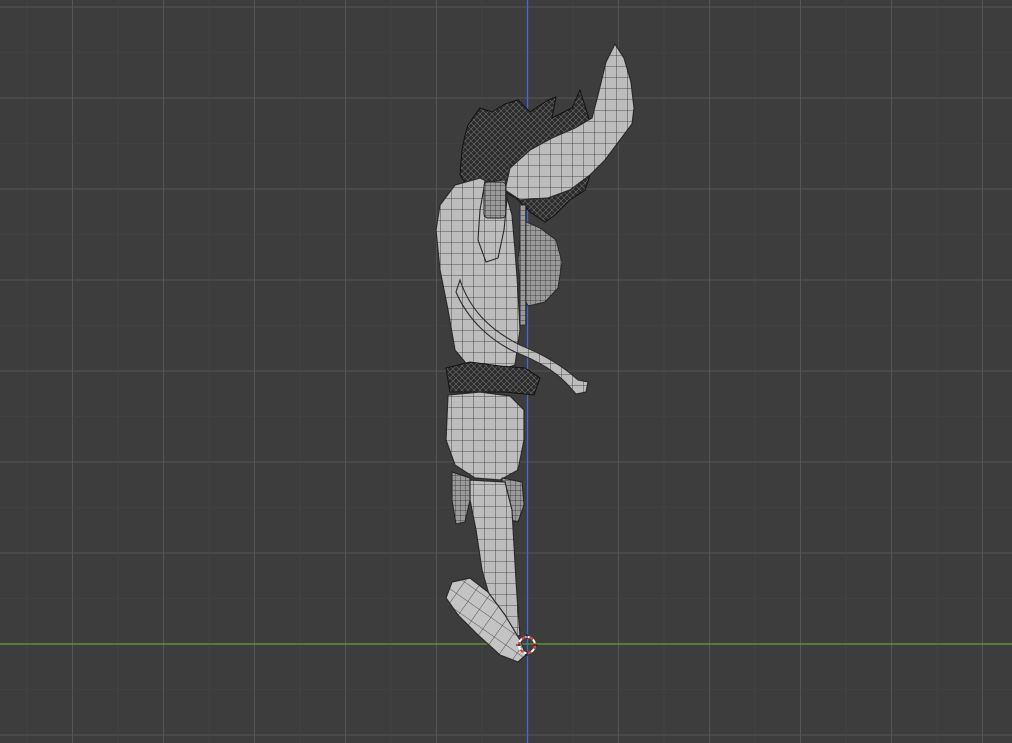 The image size is (1012, 743). What do you see at coordinates (461, 498) in the screenshot?
I see `hip-hand-mesh` at bounding box center [461, 498].